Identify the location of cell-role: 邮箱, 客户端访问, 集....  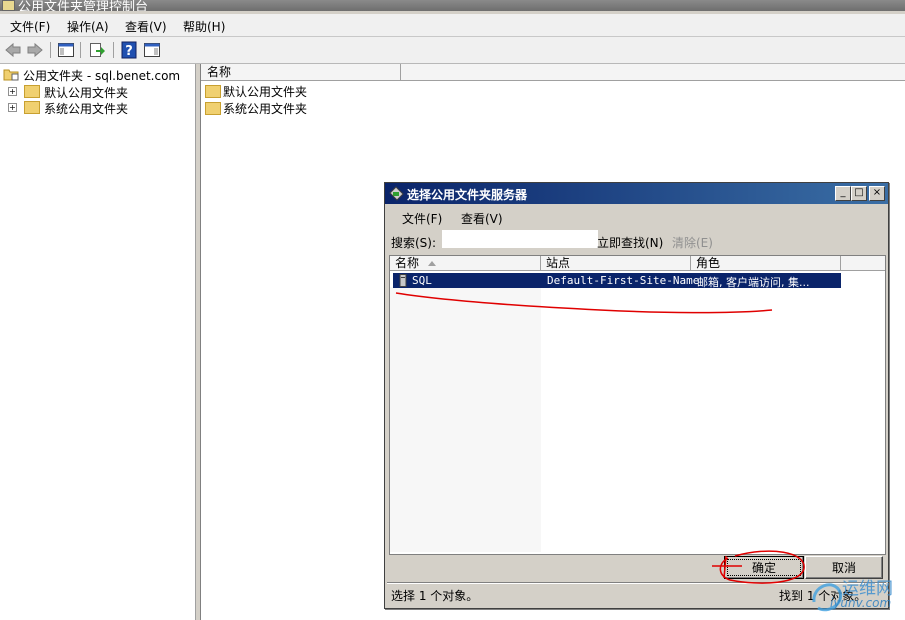
(753, 282).